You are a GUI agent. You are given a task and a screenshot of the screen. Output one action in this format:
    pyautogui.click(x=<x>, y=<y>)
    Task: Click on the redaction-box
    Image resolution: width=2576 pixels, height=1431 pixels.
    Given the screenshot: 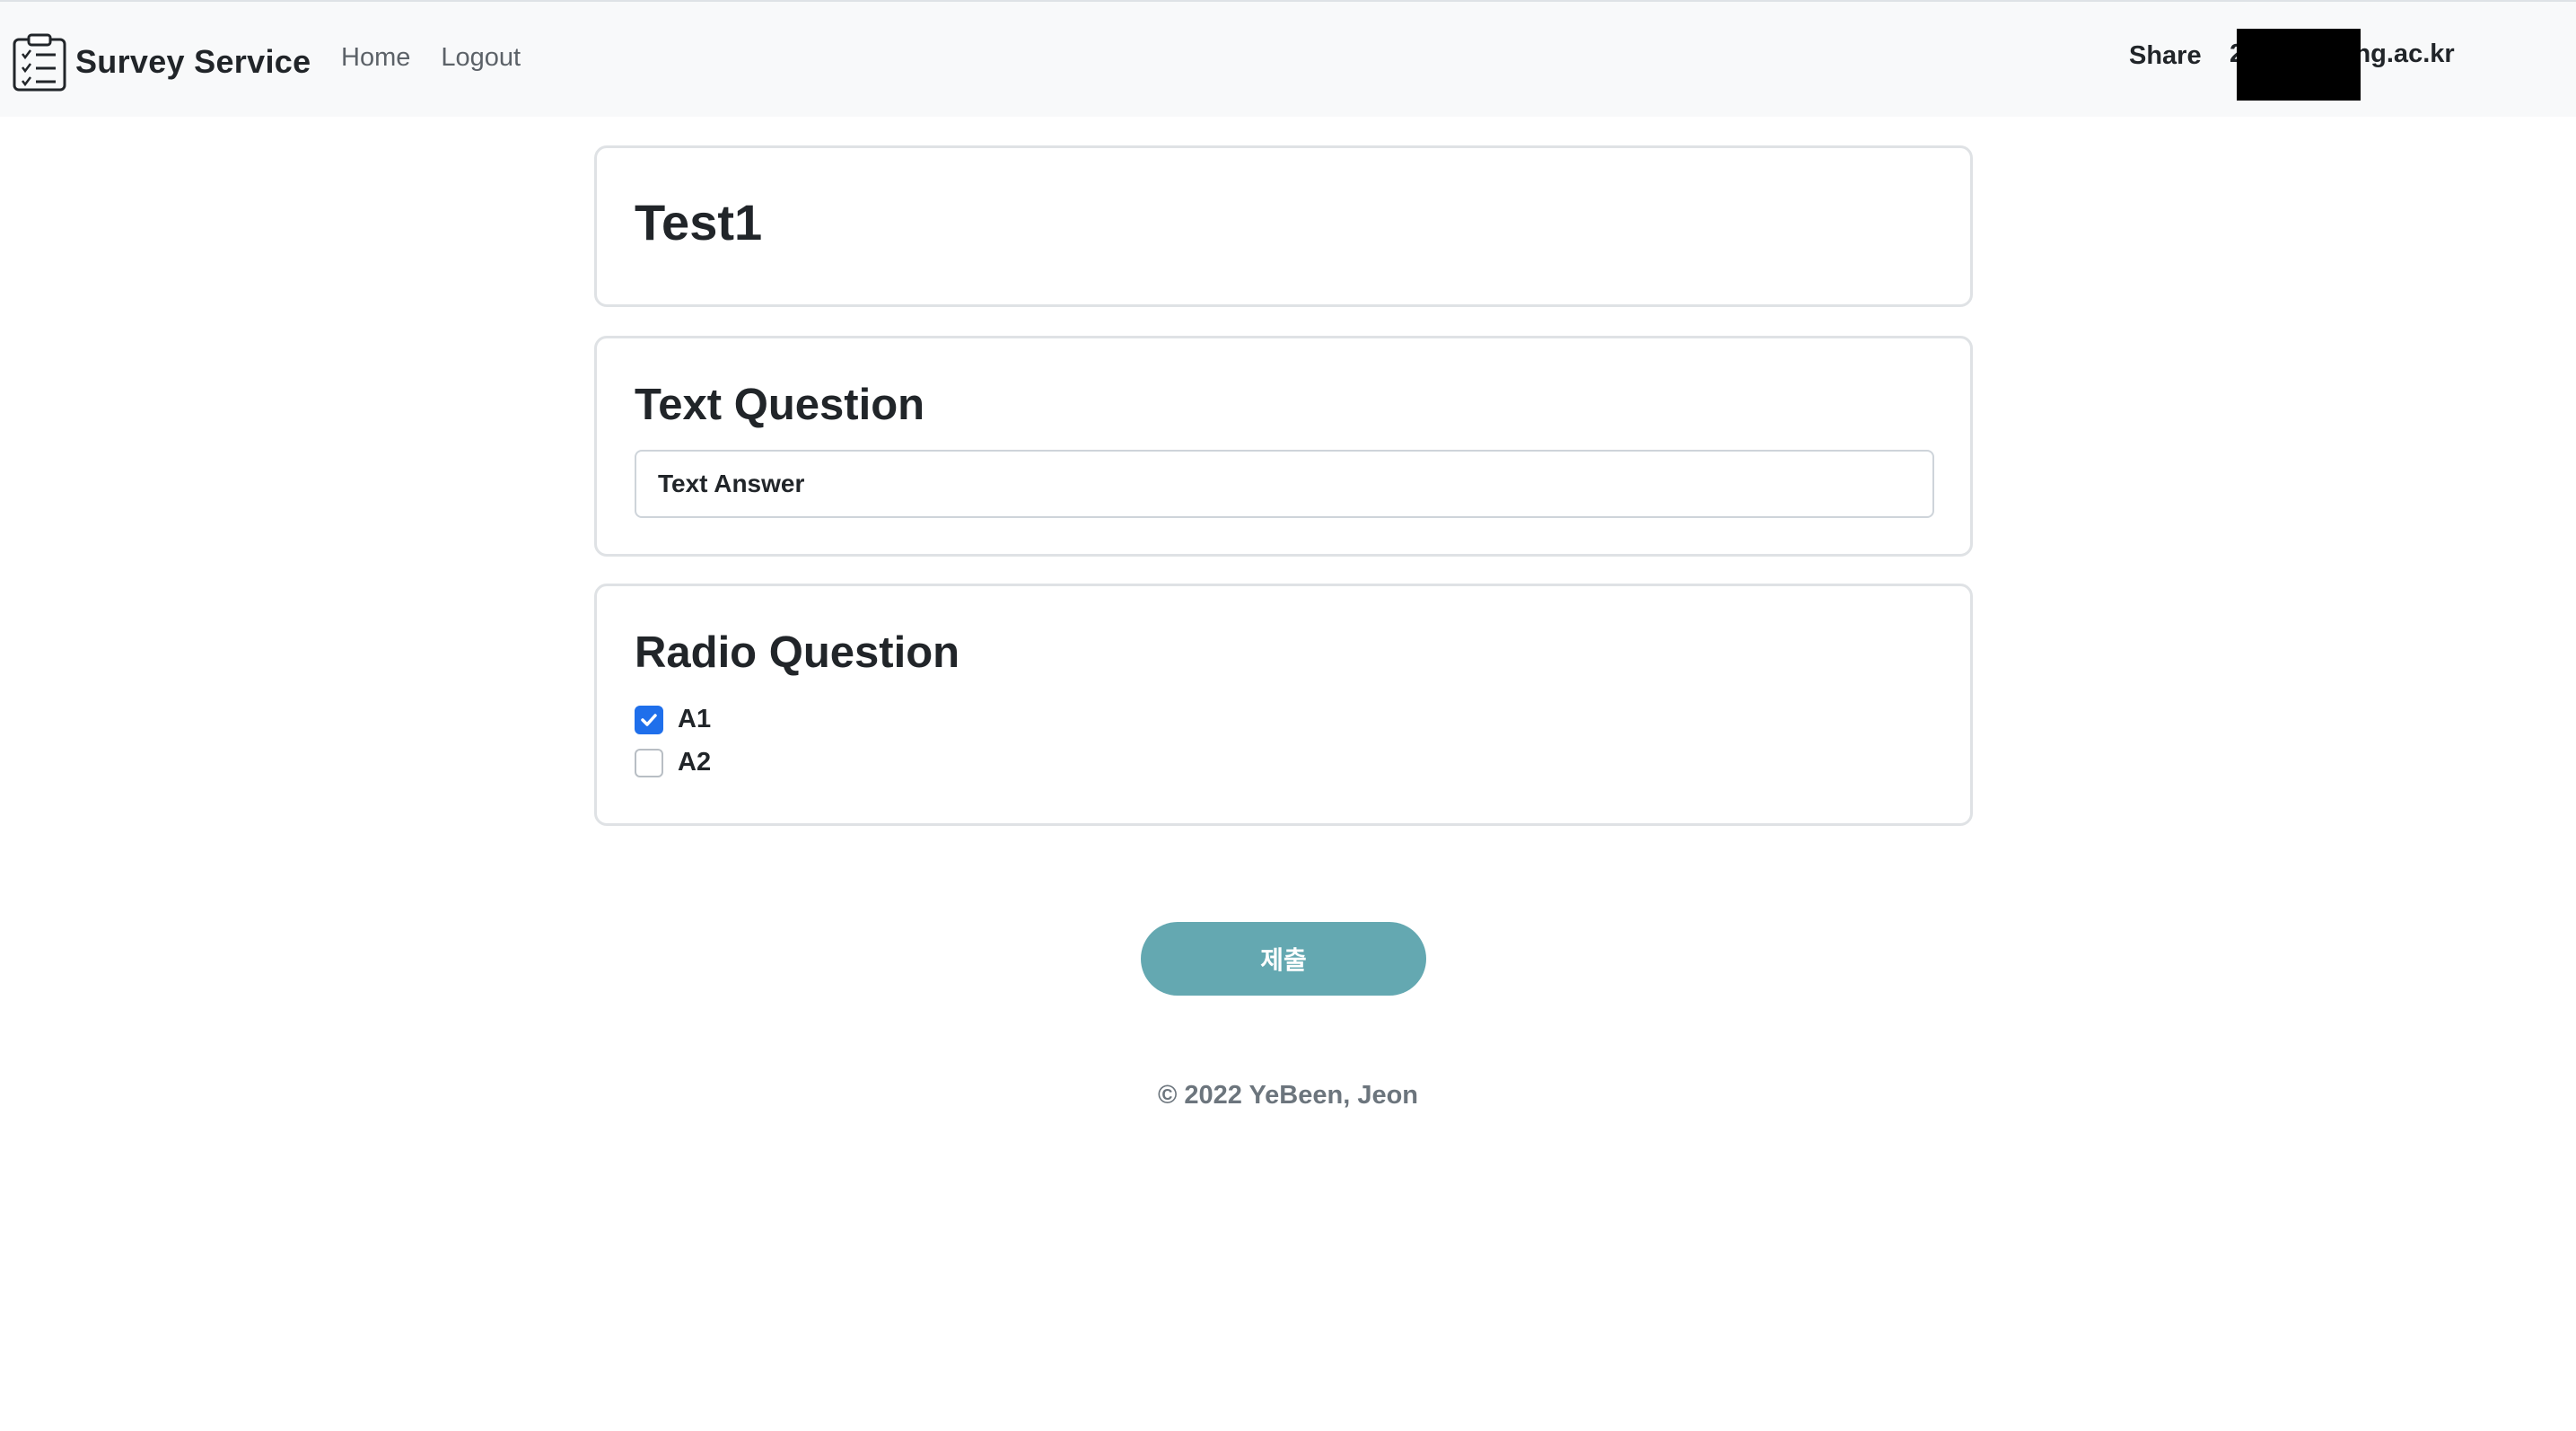 What is the action you would take?
    pyautogui.click(x=2299, y=65)
    